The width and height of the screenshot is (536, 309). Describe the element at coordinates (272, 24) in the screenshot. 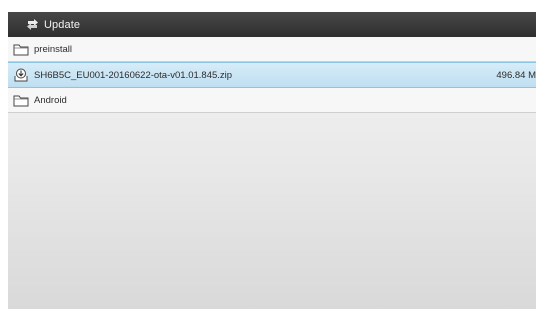

I see `title-bar: Update` at that location.